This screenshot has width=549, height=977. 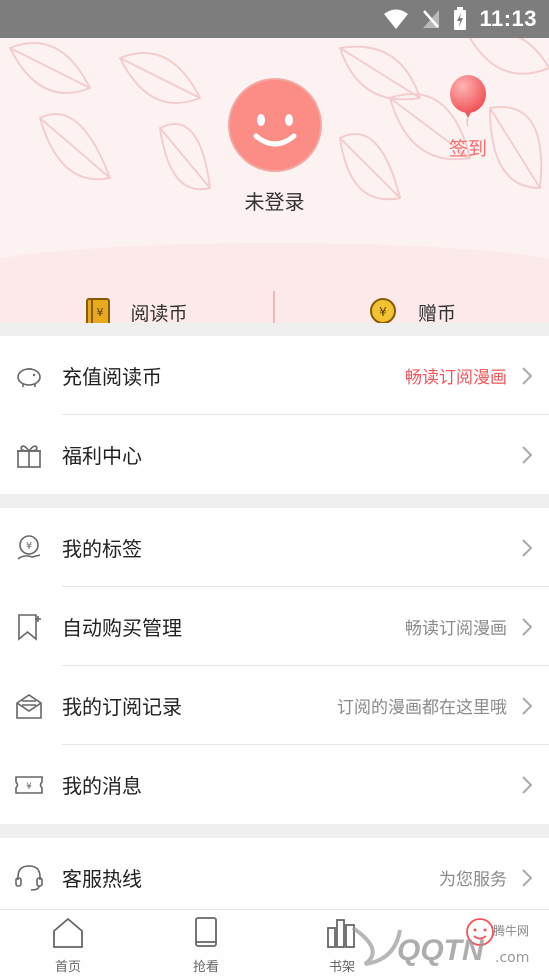 I want to click on login-status-label: 未登录, so click(x=274, y=200).